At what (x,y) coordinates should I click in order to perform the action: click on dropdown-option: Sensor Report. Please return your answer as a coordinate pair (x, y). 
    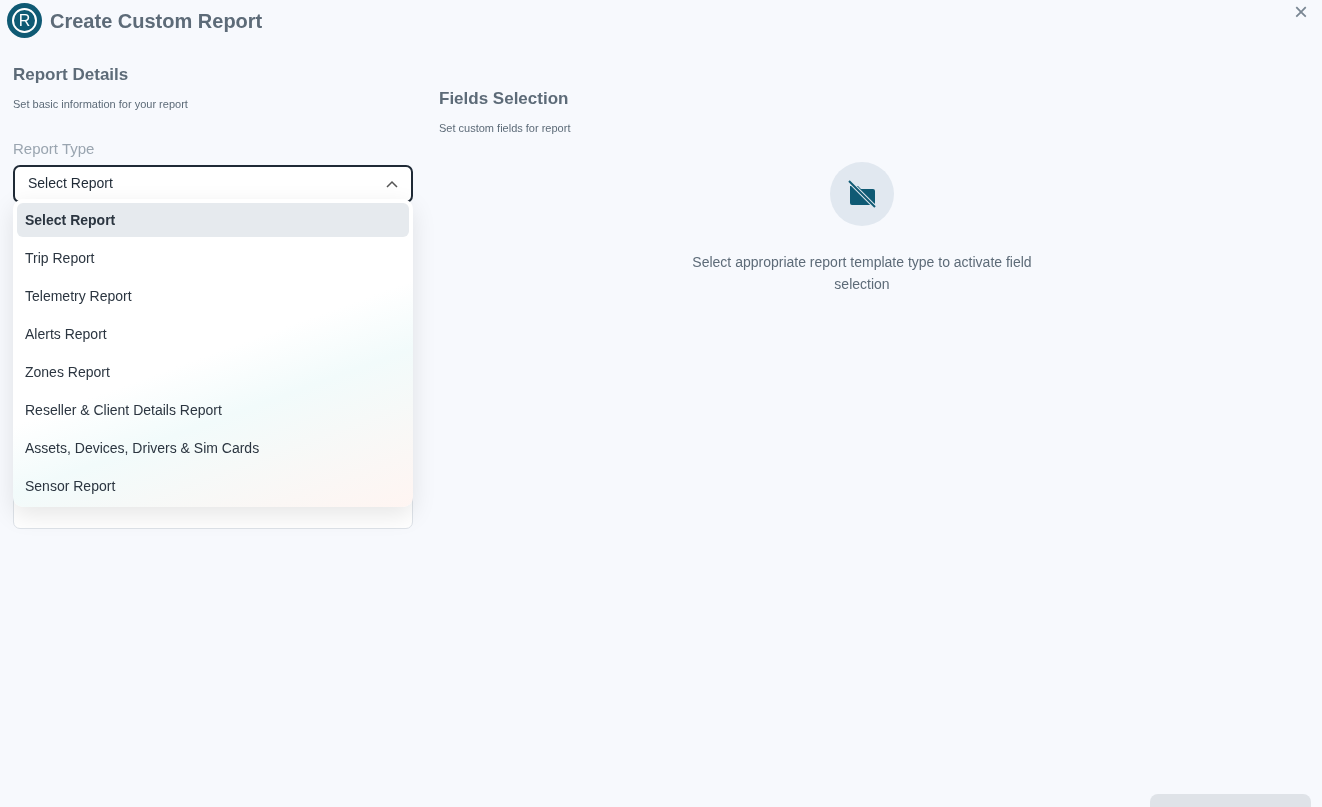
    Looking at the image, I should click on (213, 486).